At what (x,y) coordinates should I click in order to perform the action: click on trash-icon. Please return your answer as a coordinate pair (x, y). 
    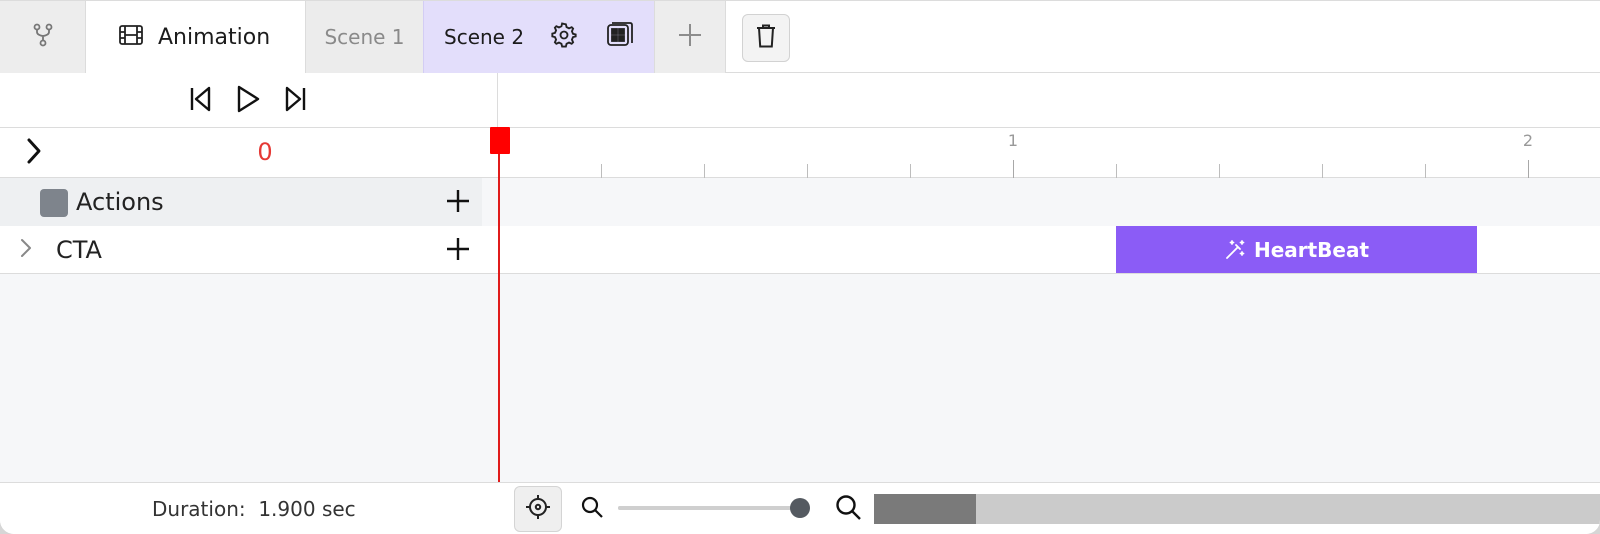
    Looking at the image, I should click on (766, 38).